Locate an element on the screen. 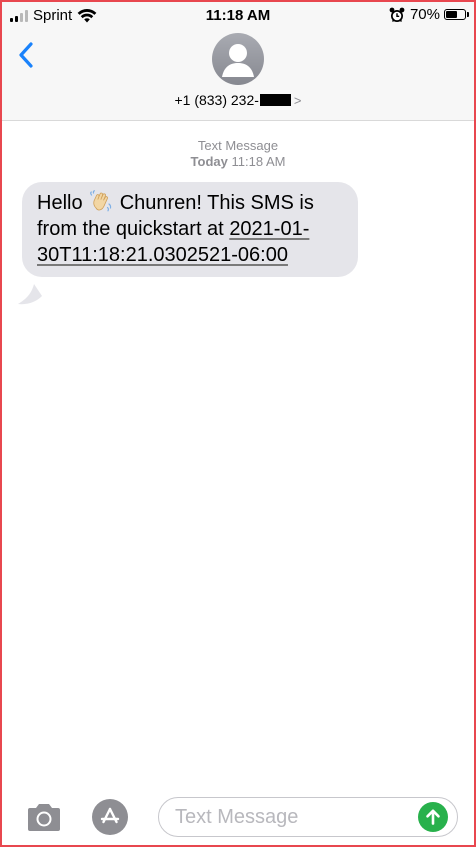 Image resolution: width=476 pixels, height=847 pixels. message-day: Today is located at coordinates (209, 161).